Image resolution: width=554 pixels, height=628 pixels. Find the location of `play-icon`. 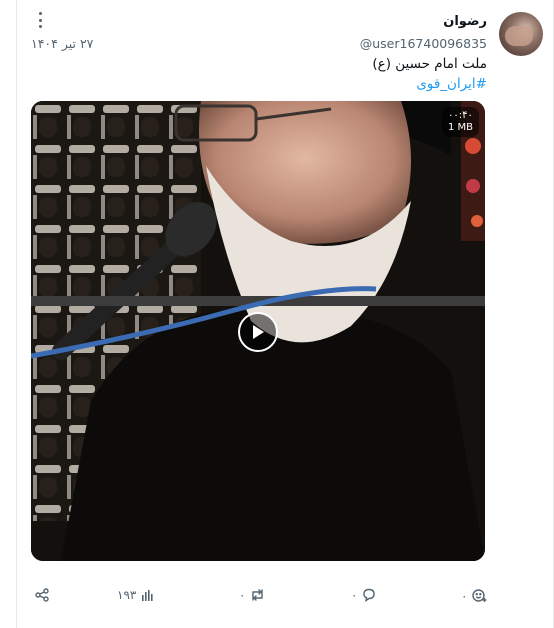

play-icon is located at coordinates (258, 332).